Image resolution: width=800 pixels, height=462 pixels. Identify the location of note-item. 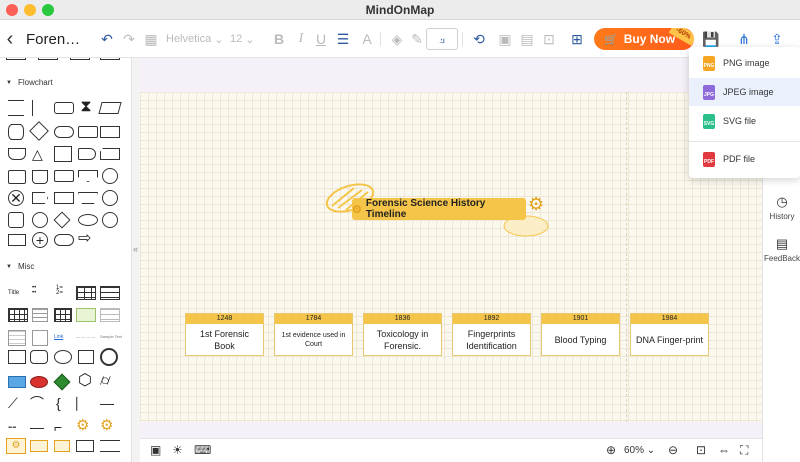
(17, 338).